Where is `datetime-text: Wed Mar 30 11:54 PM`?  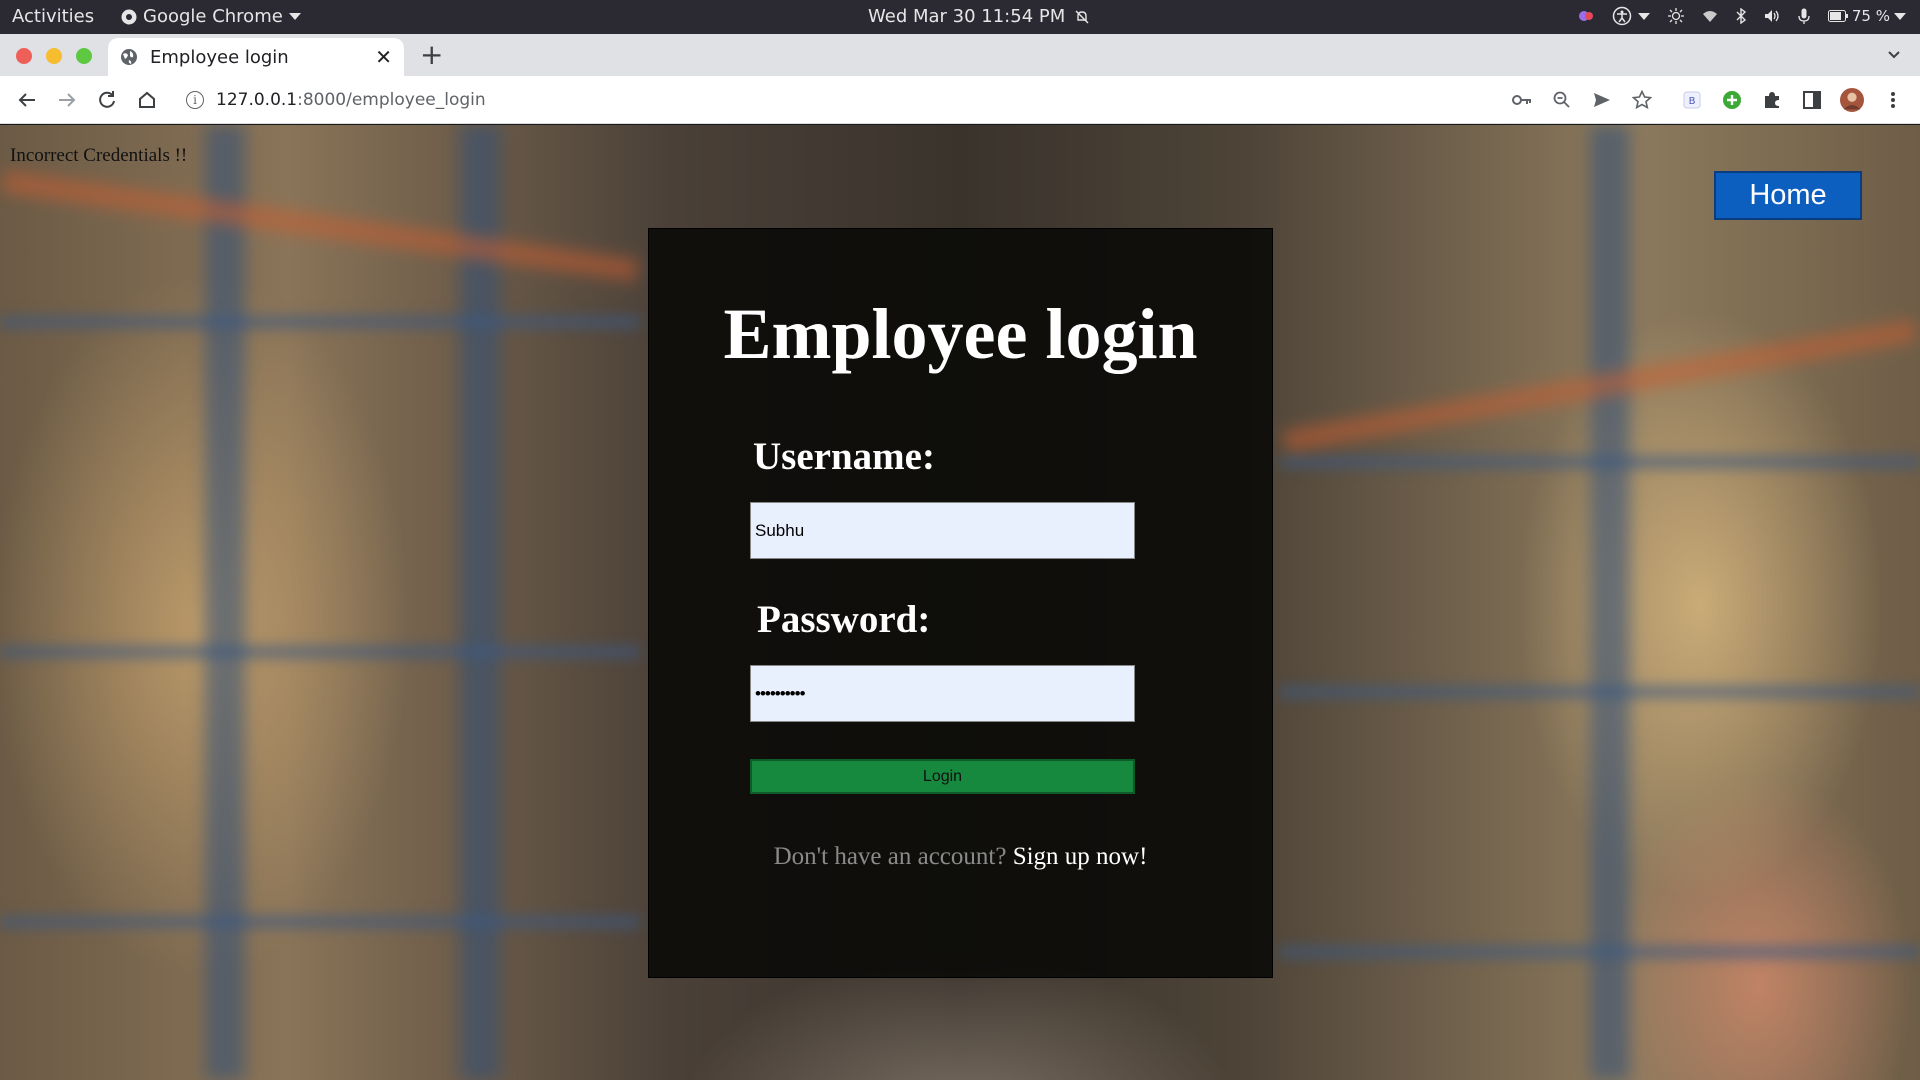 datetime-text: Wed Mar 30 11:54 PM is located at coordinates (967, 16).